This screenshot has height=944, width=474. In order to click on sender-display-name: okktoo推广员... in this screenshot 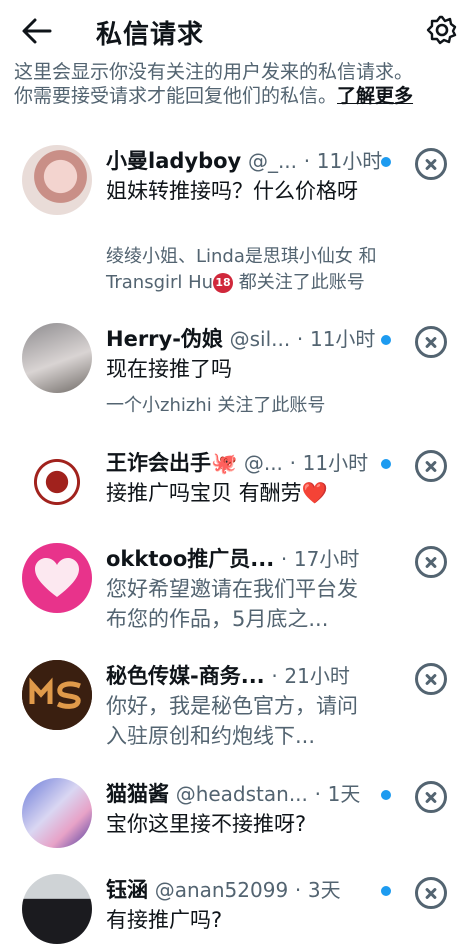, I will do `click(190, 559)`.